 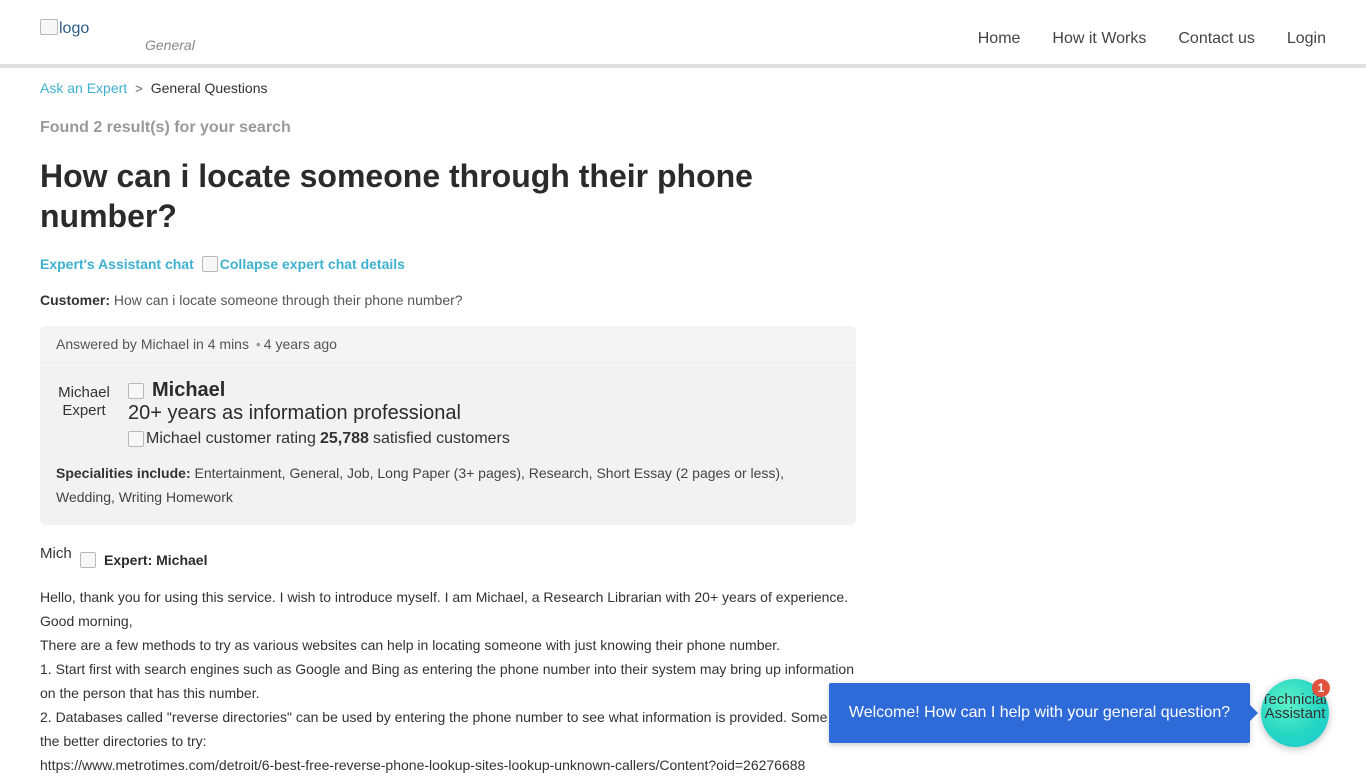 What do you see at coordinates (189, 390) in the screenshot?
I see `expert-name-text: Michael` at bounding box center [189, 390].